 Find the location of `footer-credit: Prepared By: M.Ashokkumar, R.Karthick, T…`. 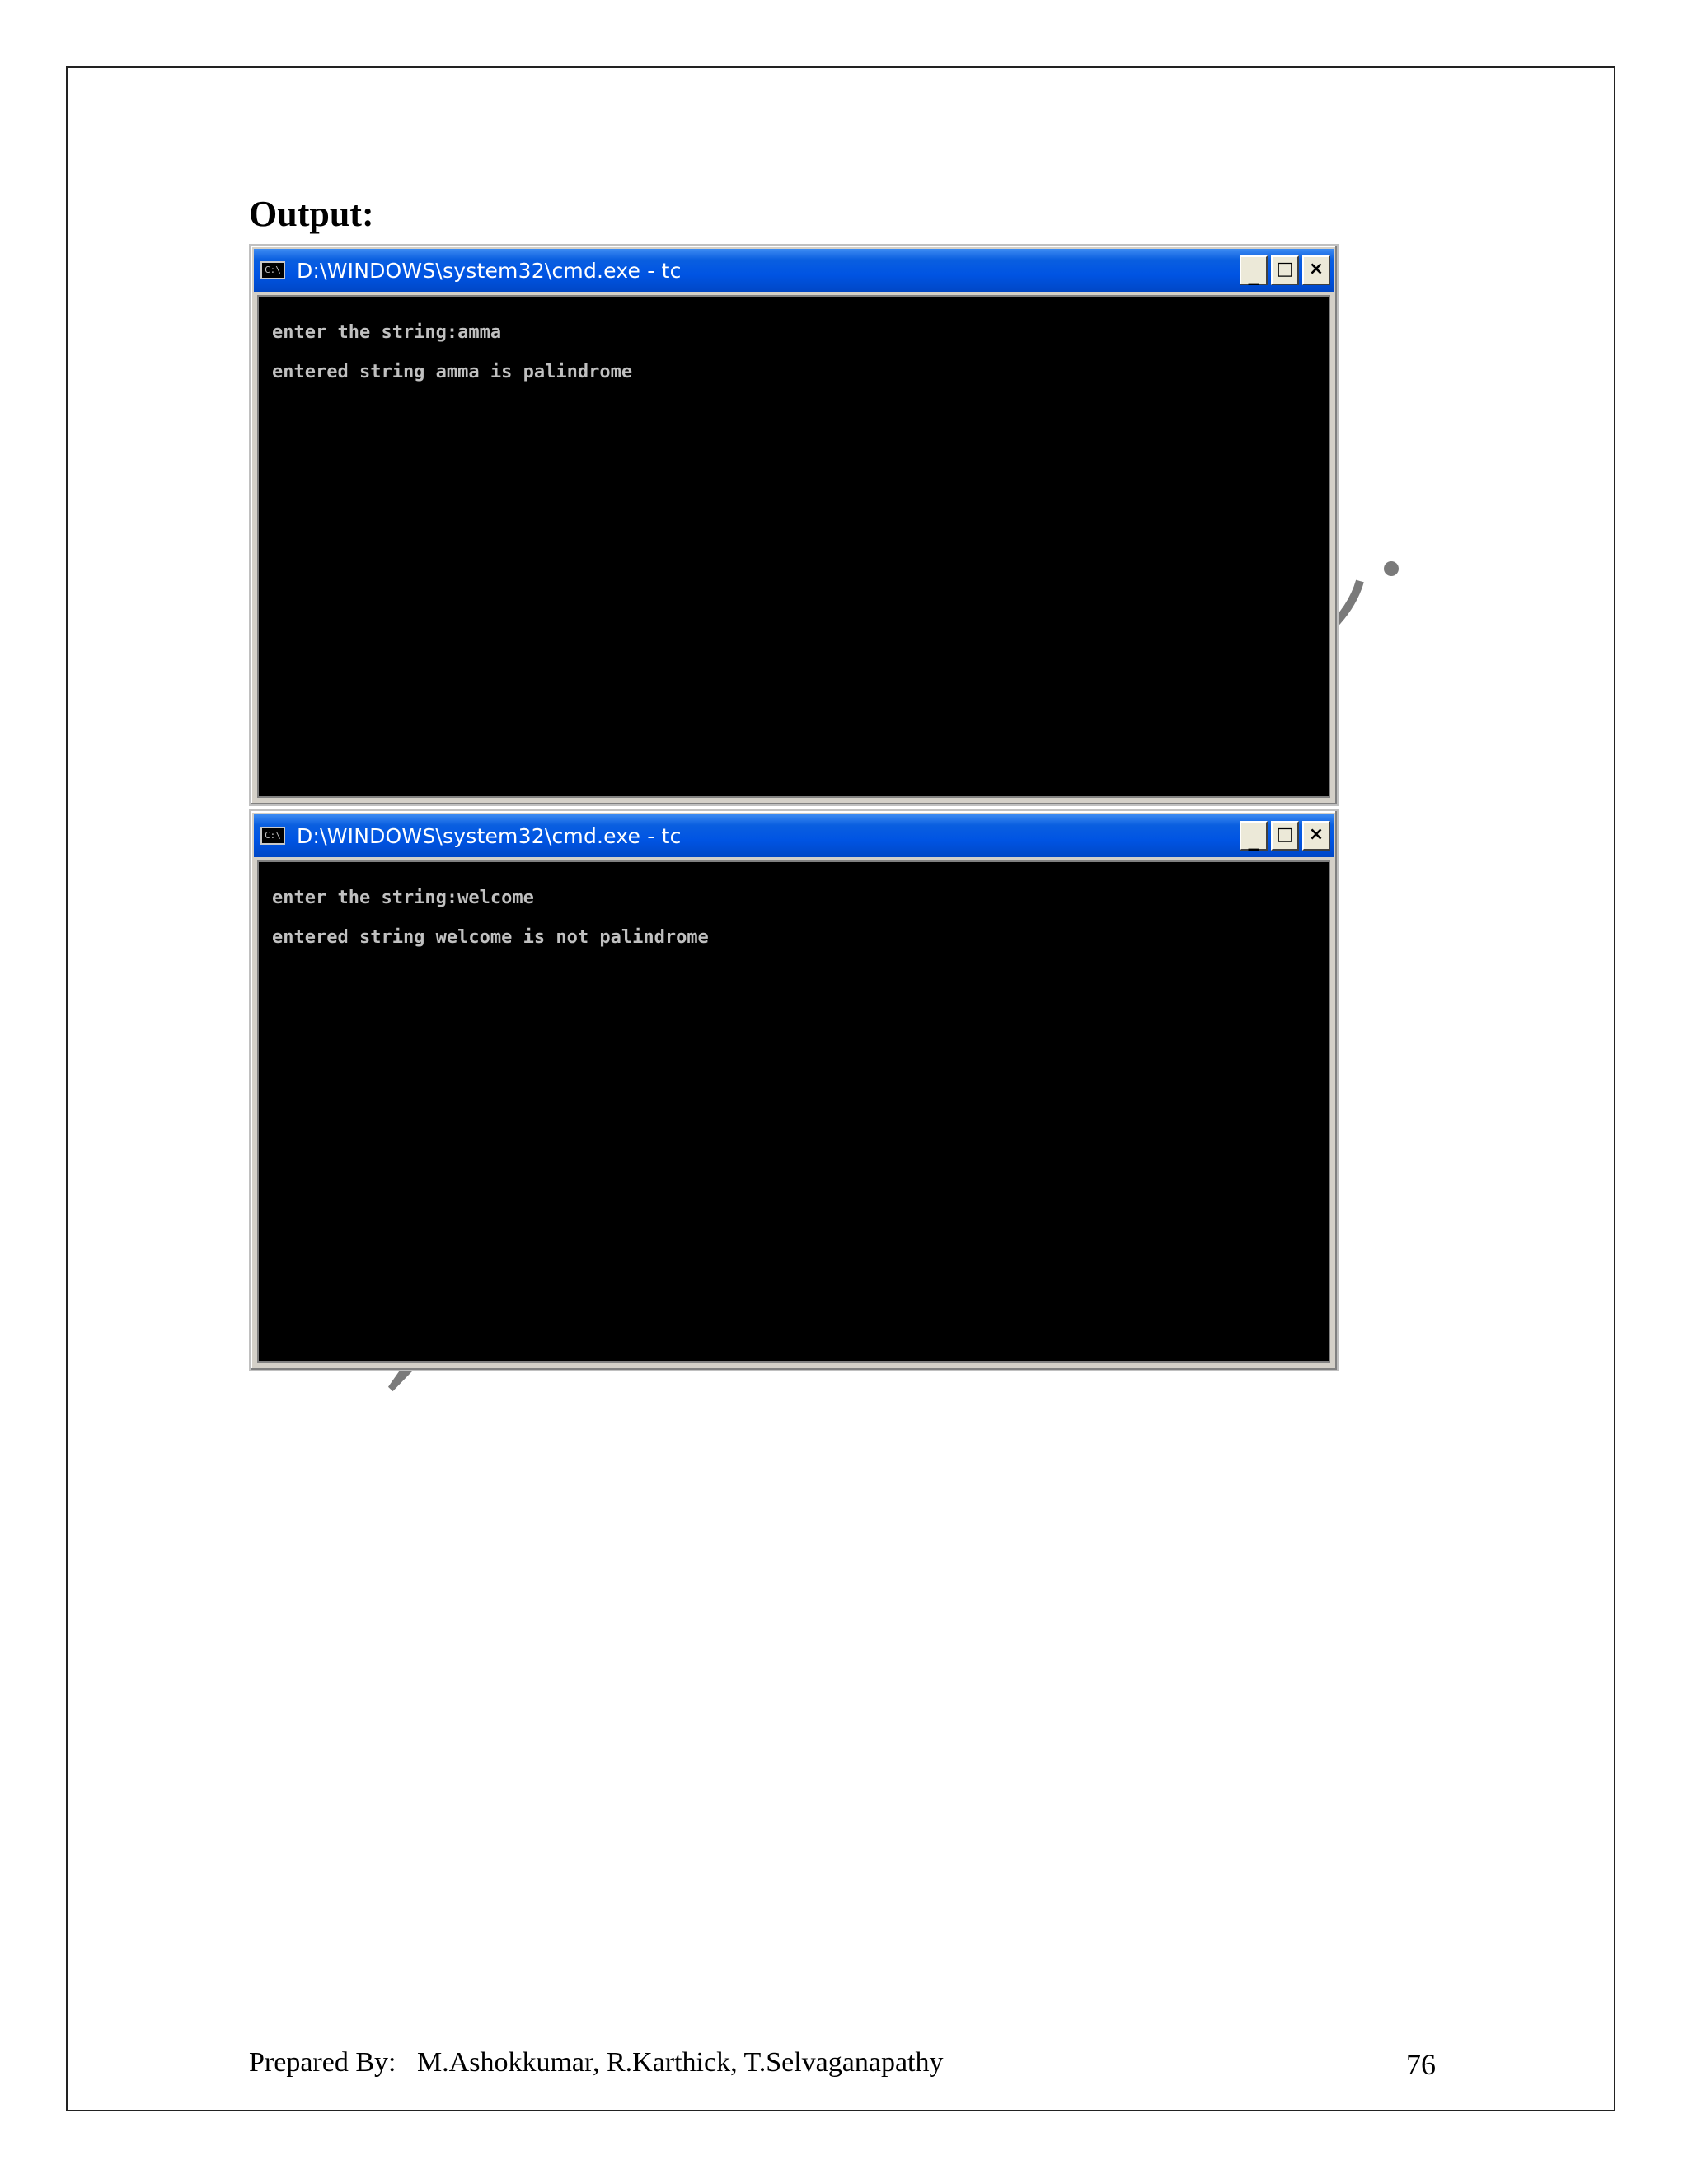

footer-credit: Prepared By: M.Ashokkumar, R.Karthick, T… is located at coordinates (597, 2062).